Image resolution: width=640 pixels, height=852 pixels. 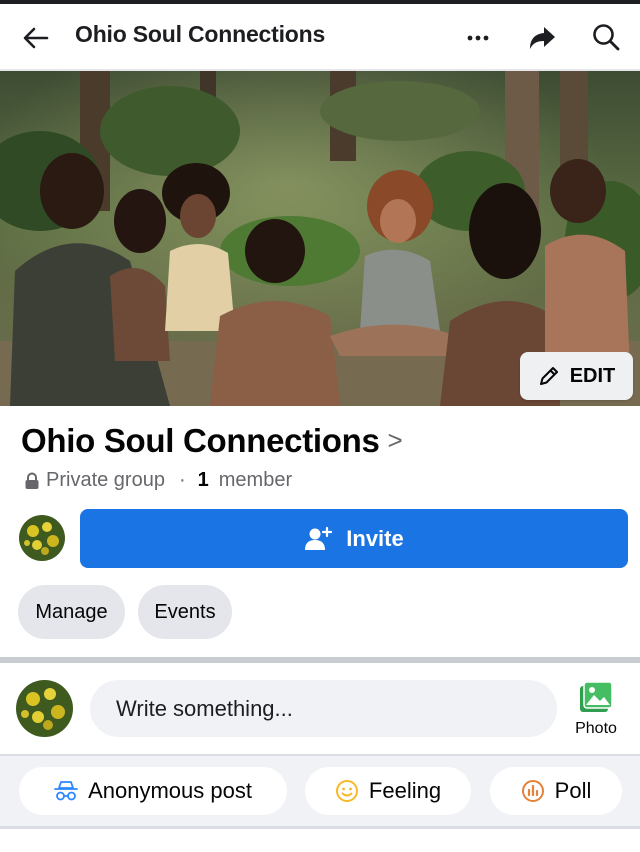 What do you see at coordinates (596, 696) in the screenshot?
I see `photo-icon` at bounding box center [596, 696].